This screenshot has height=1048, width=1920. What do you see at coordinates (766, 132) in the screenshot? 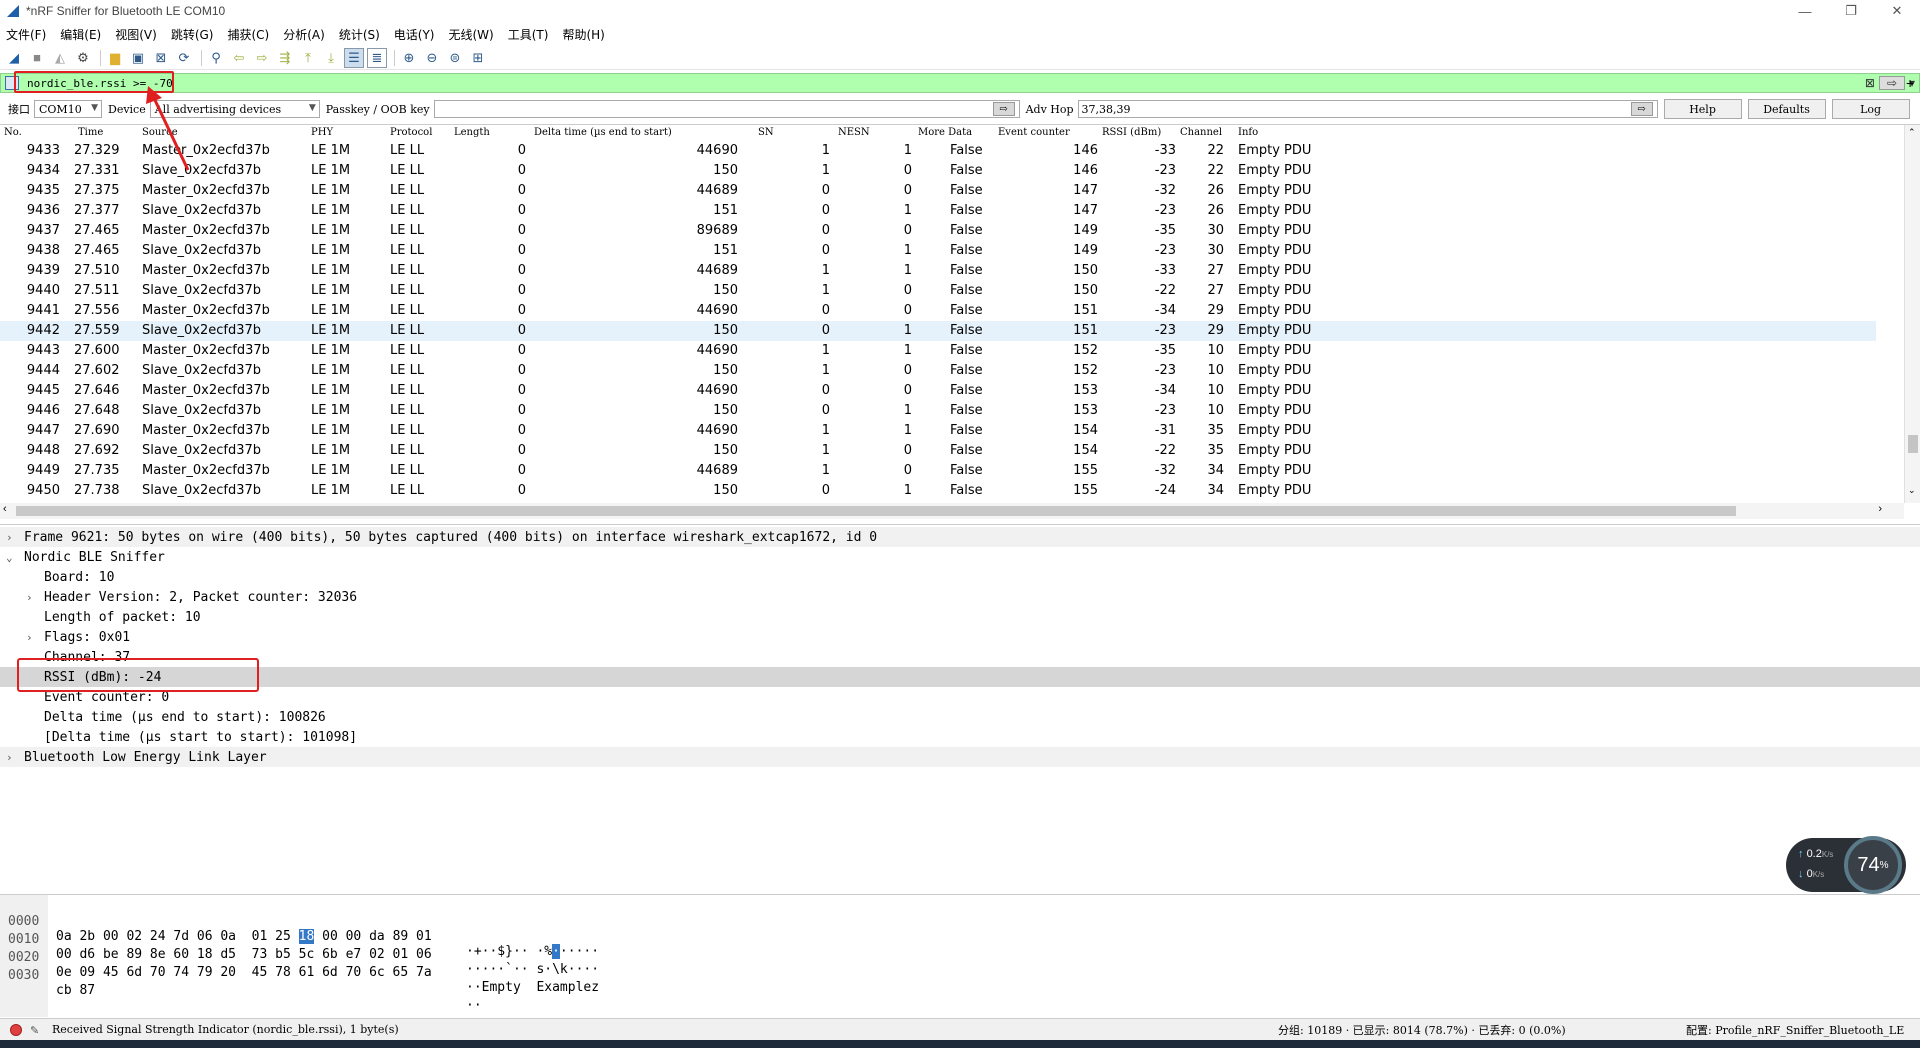
I see `column-sn: SN` at bounding box center [766, 132].